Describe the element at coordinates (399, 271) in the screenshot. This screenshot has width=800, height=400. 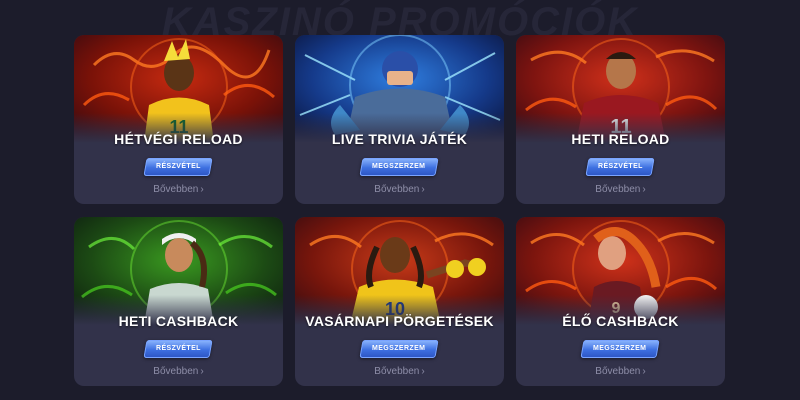
I see `promo-art-vasarnapi-porgetesek: 10` at that location.